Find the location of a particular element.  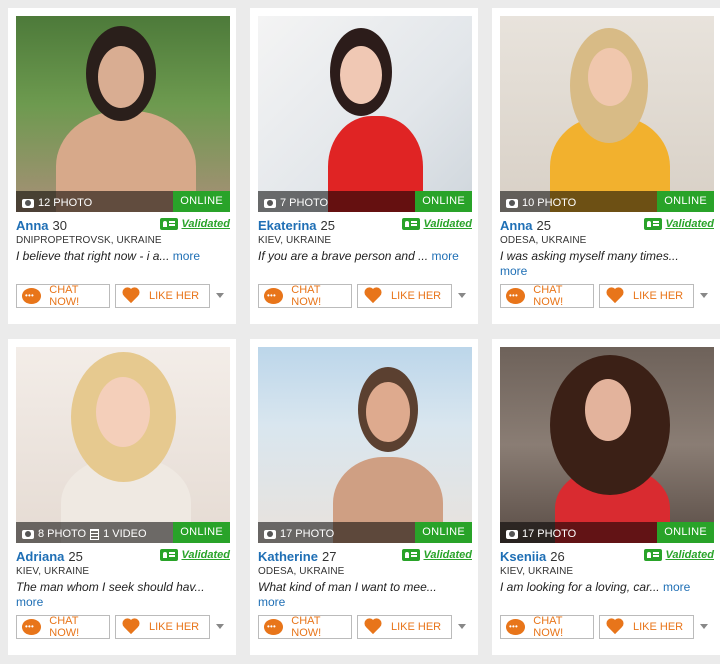

profile-bio: I am looking for a loving, car... more is located at coordinates (595, 587).